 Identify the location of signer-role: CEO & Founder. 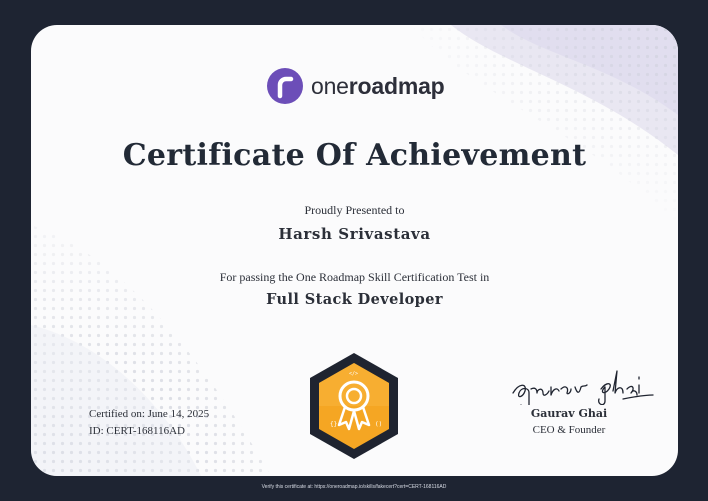
(569, 430).